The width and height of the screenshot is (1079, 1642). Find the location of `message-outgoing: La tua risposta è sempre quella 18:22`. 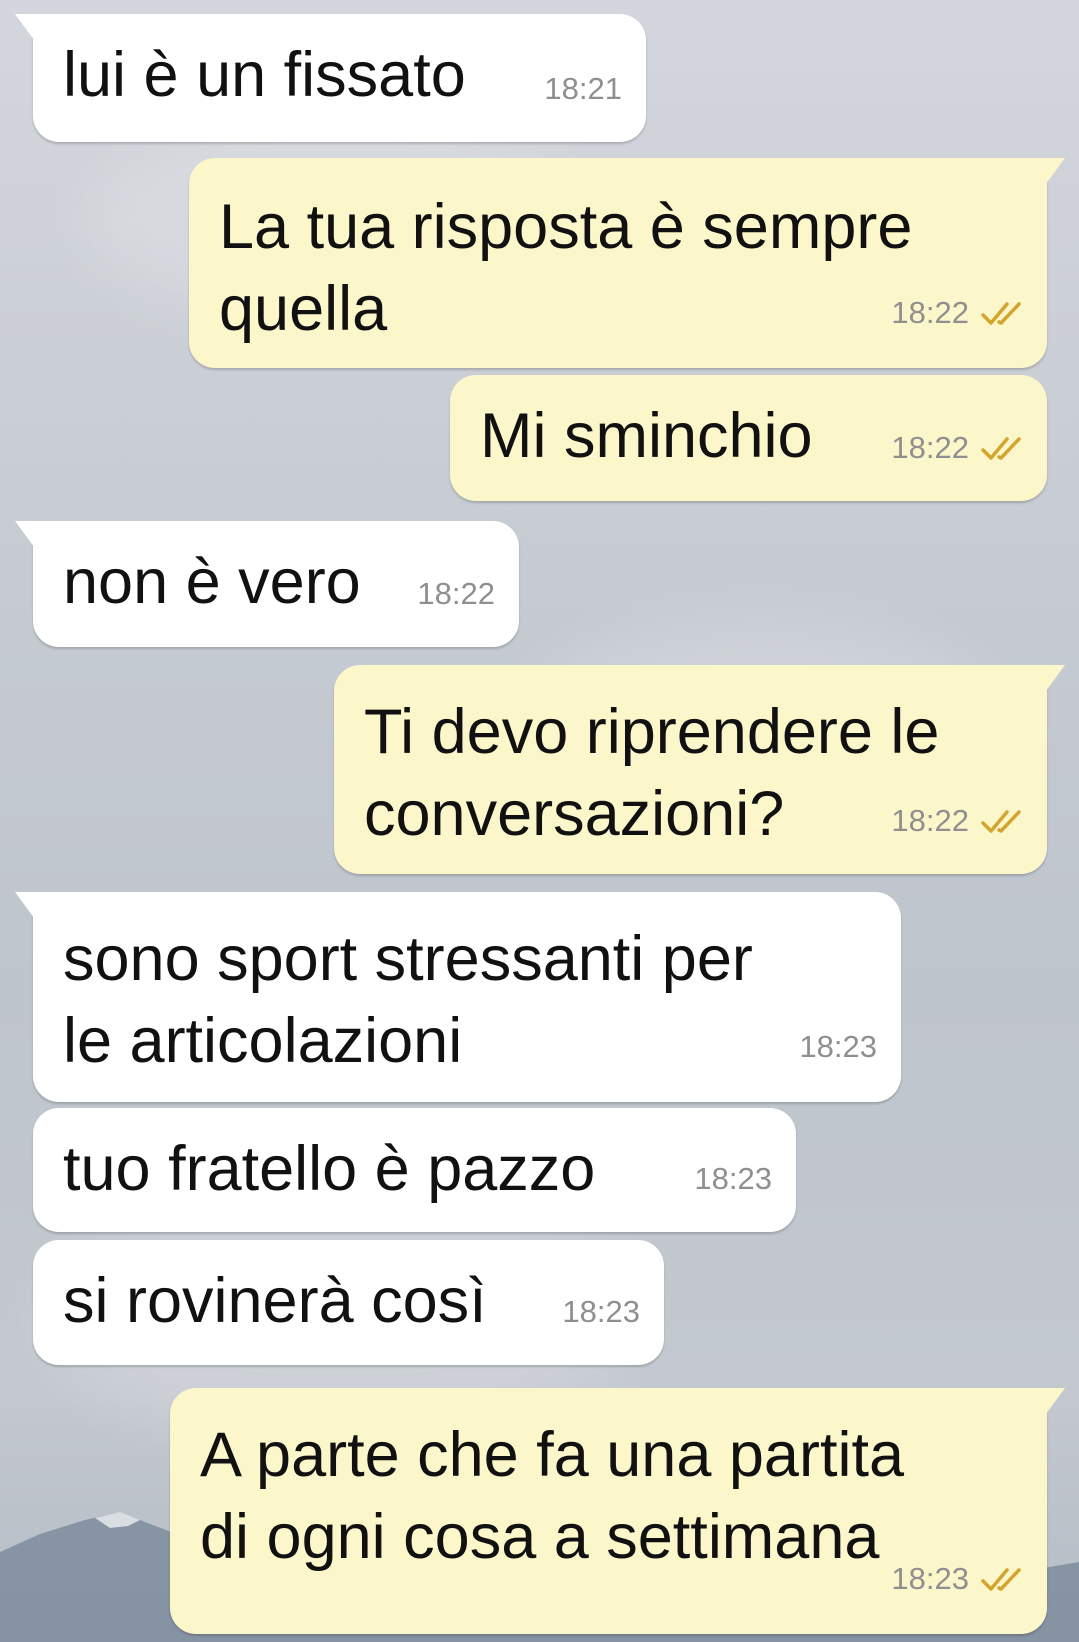

message-outgoing: La tua risposta è sempre quella 18:22 is located at coordinates (627, 263).